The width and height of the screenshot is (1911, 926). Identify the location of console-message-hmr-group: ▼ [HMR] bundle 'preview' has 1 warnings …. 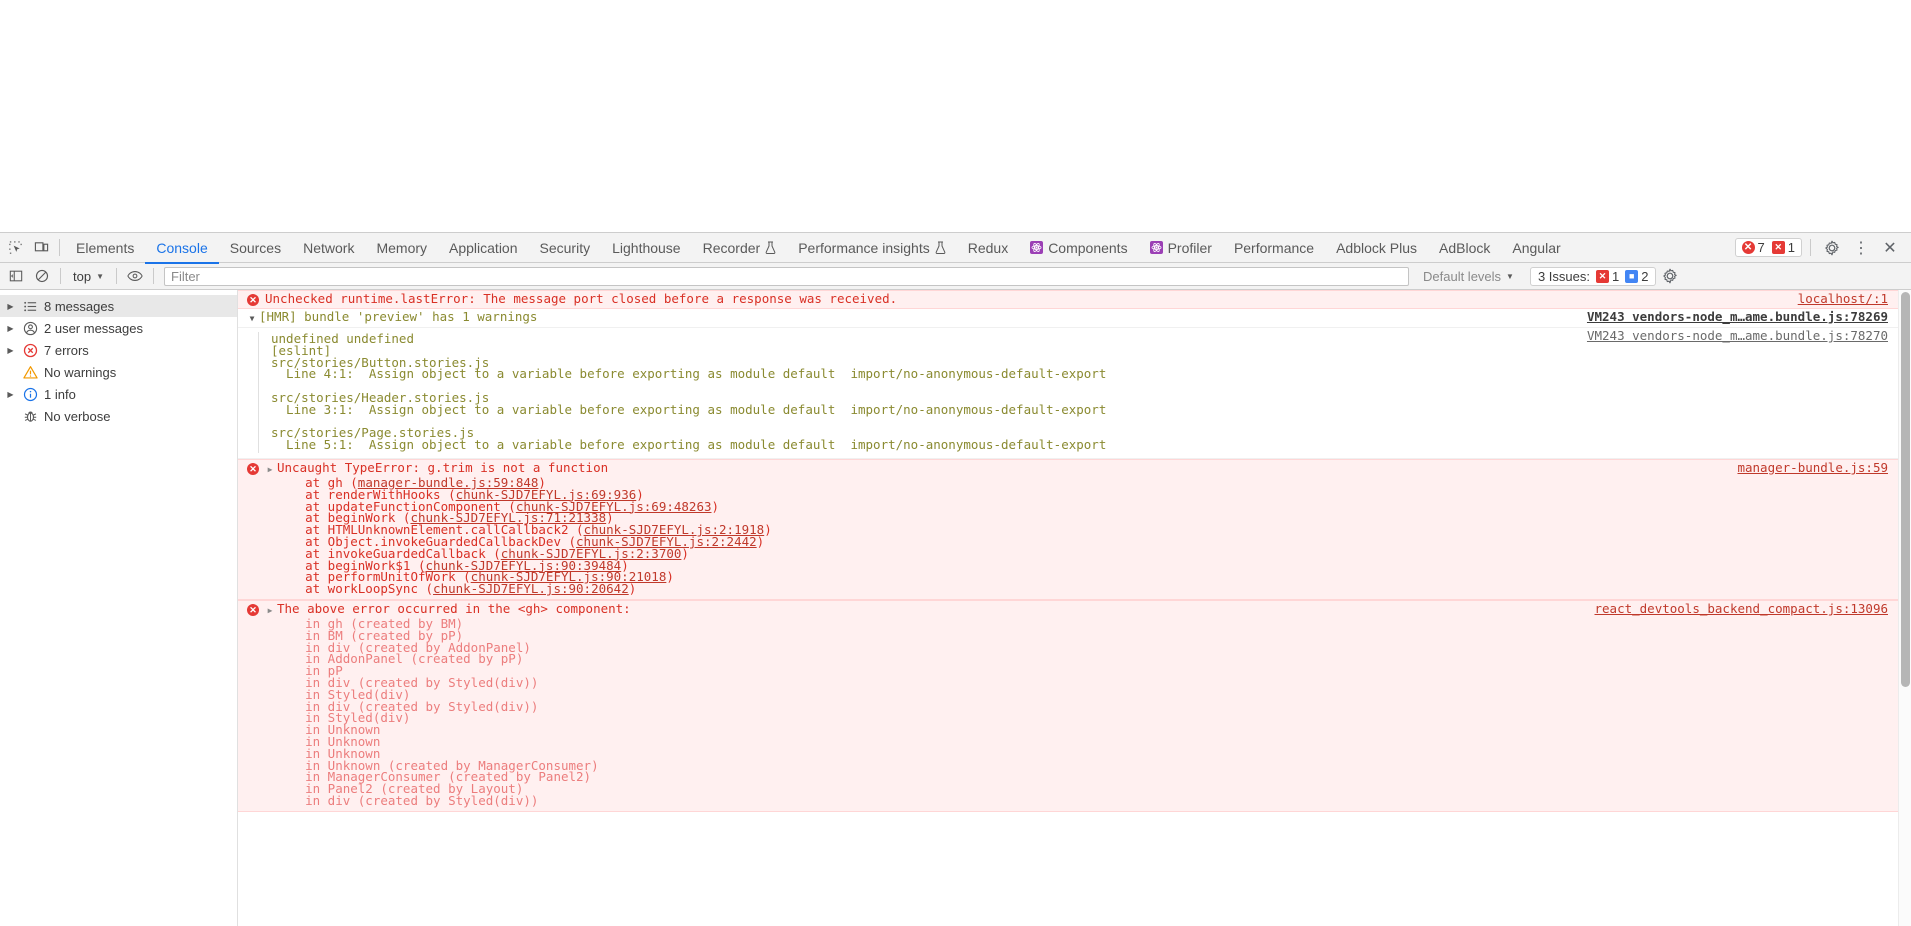
(1068, 318).